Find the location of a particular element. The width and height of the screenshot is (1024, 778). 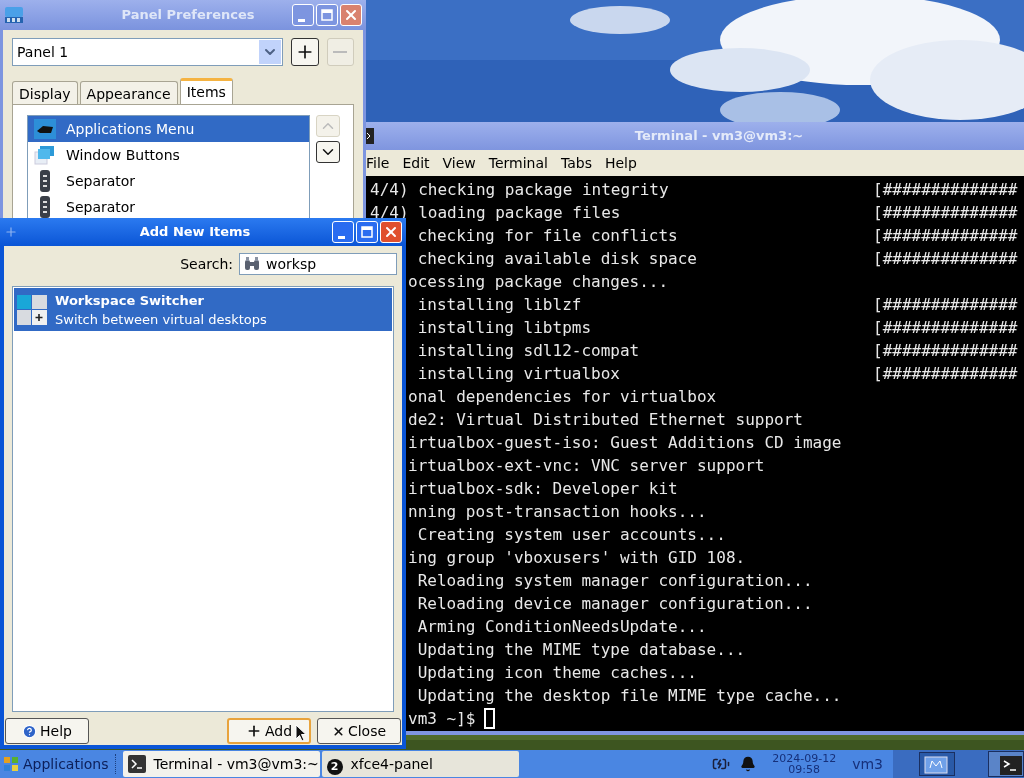

task-button: 2 xfce4-panel is located at coordinates (420, 764).